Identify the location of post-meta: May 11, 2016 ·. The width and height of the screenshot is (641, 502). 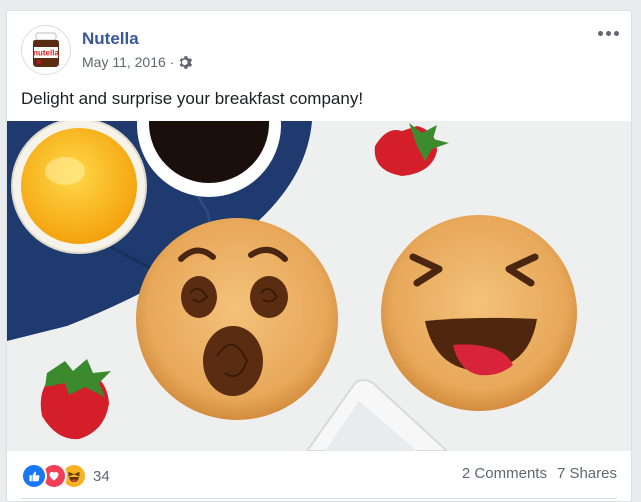
(137, 62).